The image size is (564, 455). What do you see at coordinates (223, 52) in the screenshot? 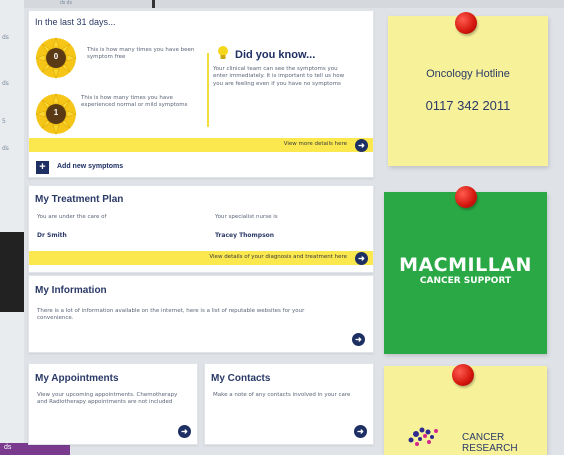
I see `lightbulb-icon` at bounding box center [223, 52].